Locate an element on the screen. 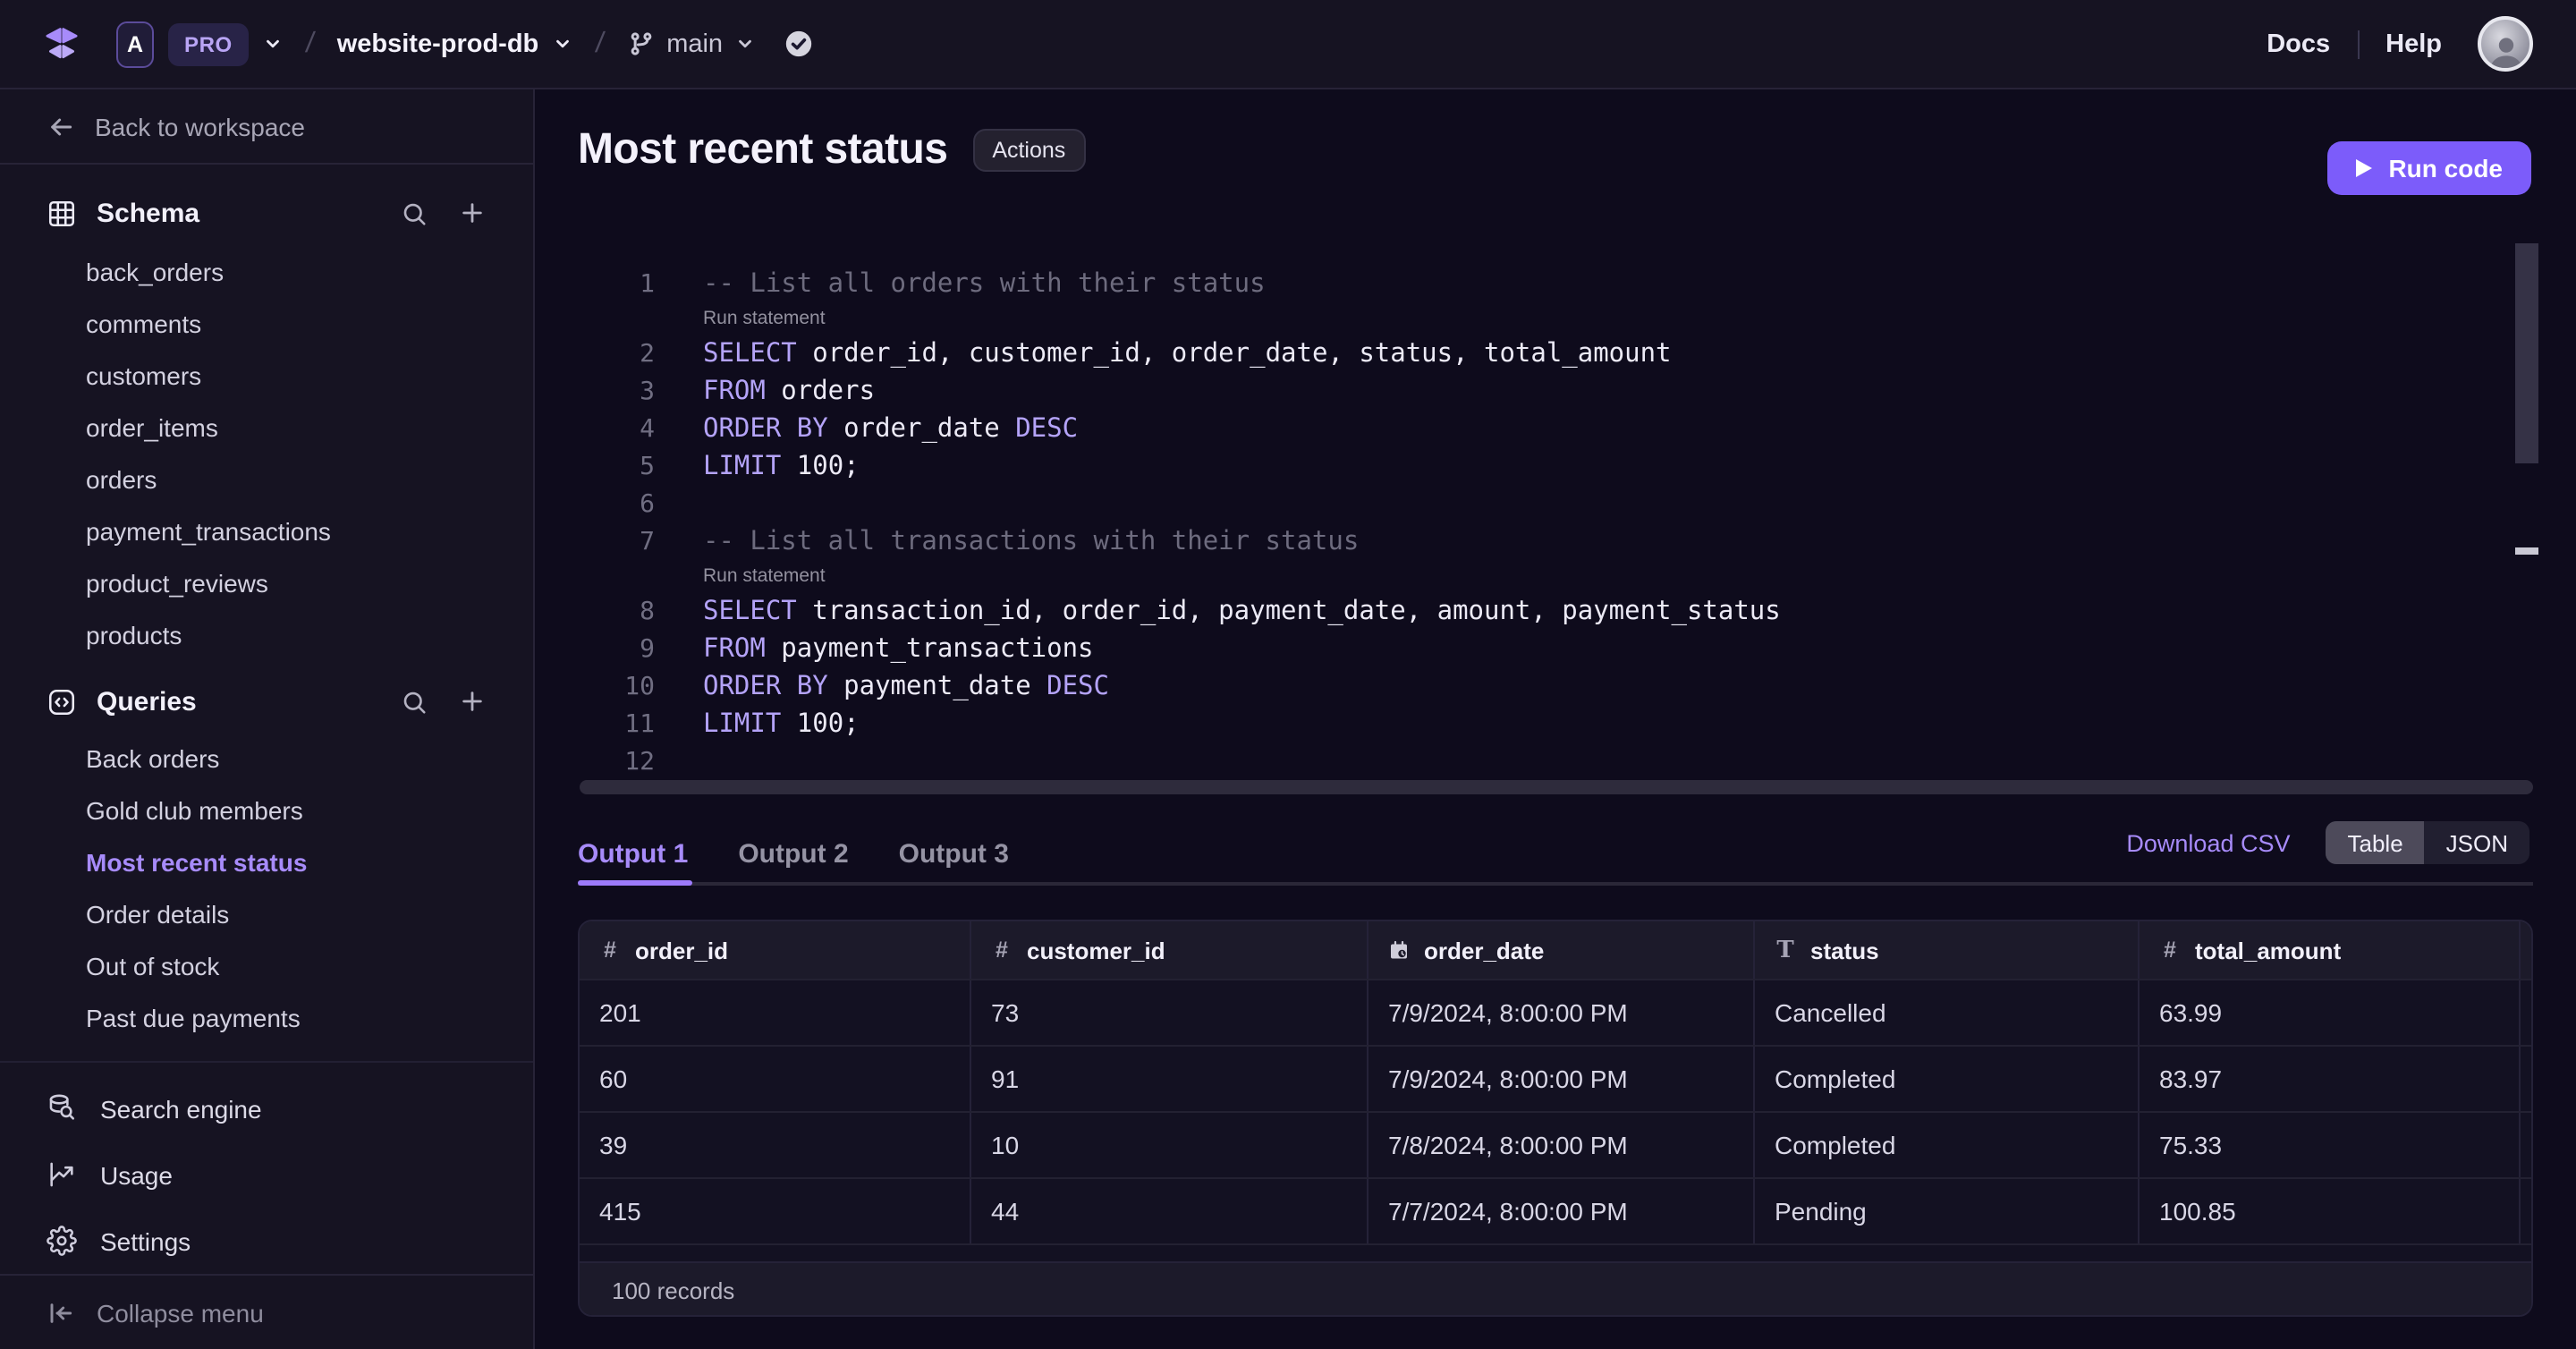  column-header-customer-id: # customer_id is located at coordinates (1168, 950).